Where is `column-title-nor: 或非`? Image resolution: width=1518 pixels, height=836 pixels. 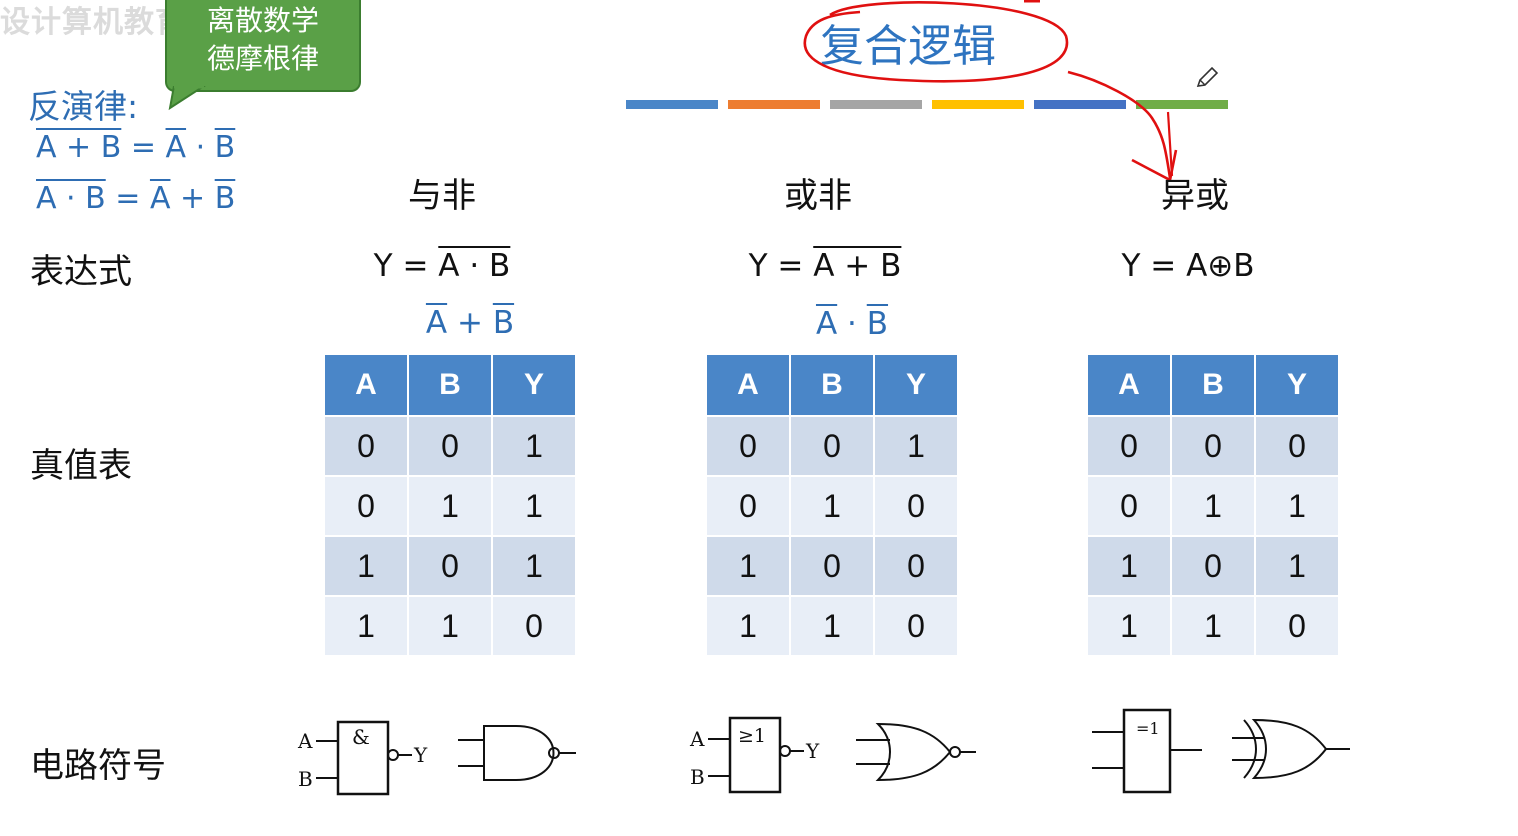
column-title-nor: 或非 is located at coordinates (818, 196).